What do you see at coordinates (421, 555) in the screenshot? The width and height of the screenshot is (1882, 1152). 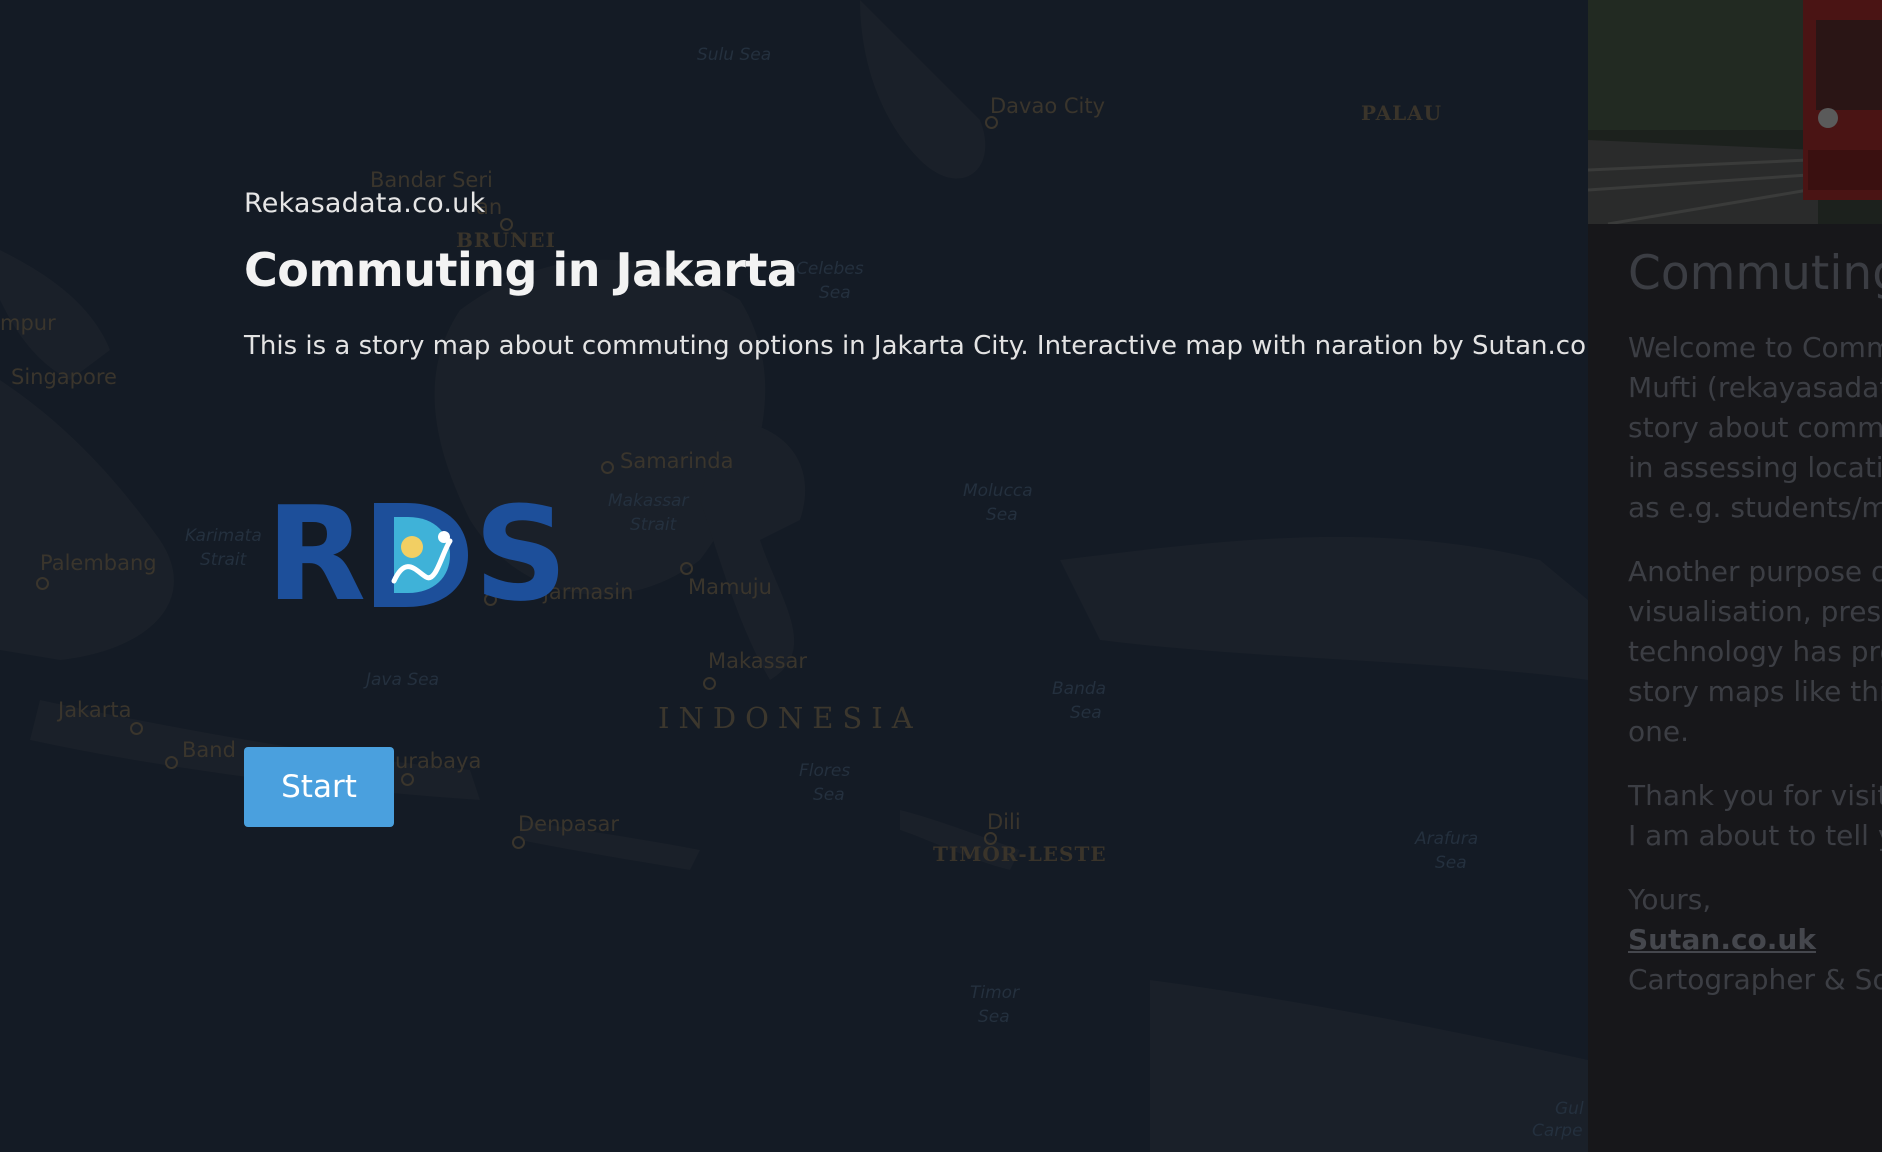 I see `logo-d-icon` at bounding box center [421, 555].